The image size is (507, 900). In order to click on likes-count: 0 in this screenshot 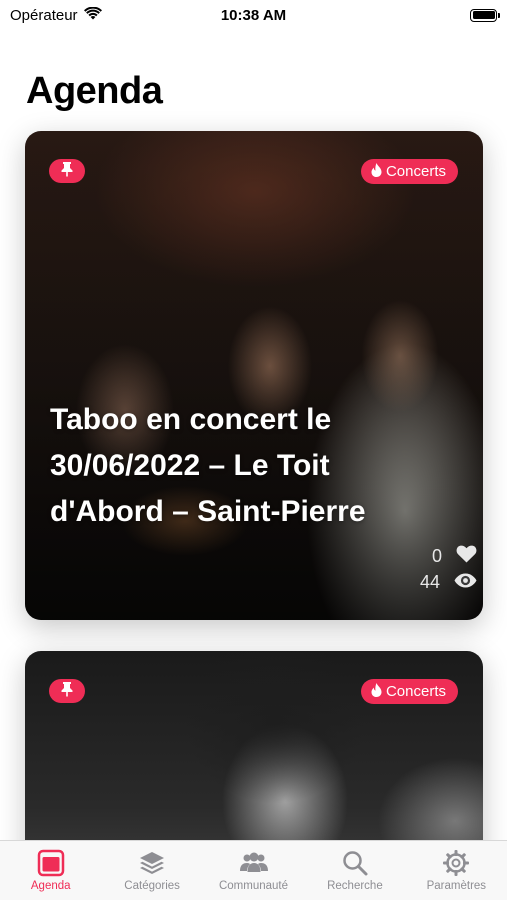, I will do `click(436, 556)`.